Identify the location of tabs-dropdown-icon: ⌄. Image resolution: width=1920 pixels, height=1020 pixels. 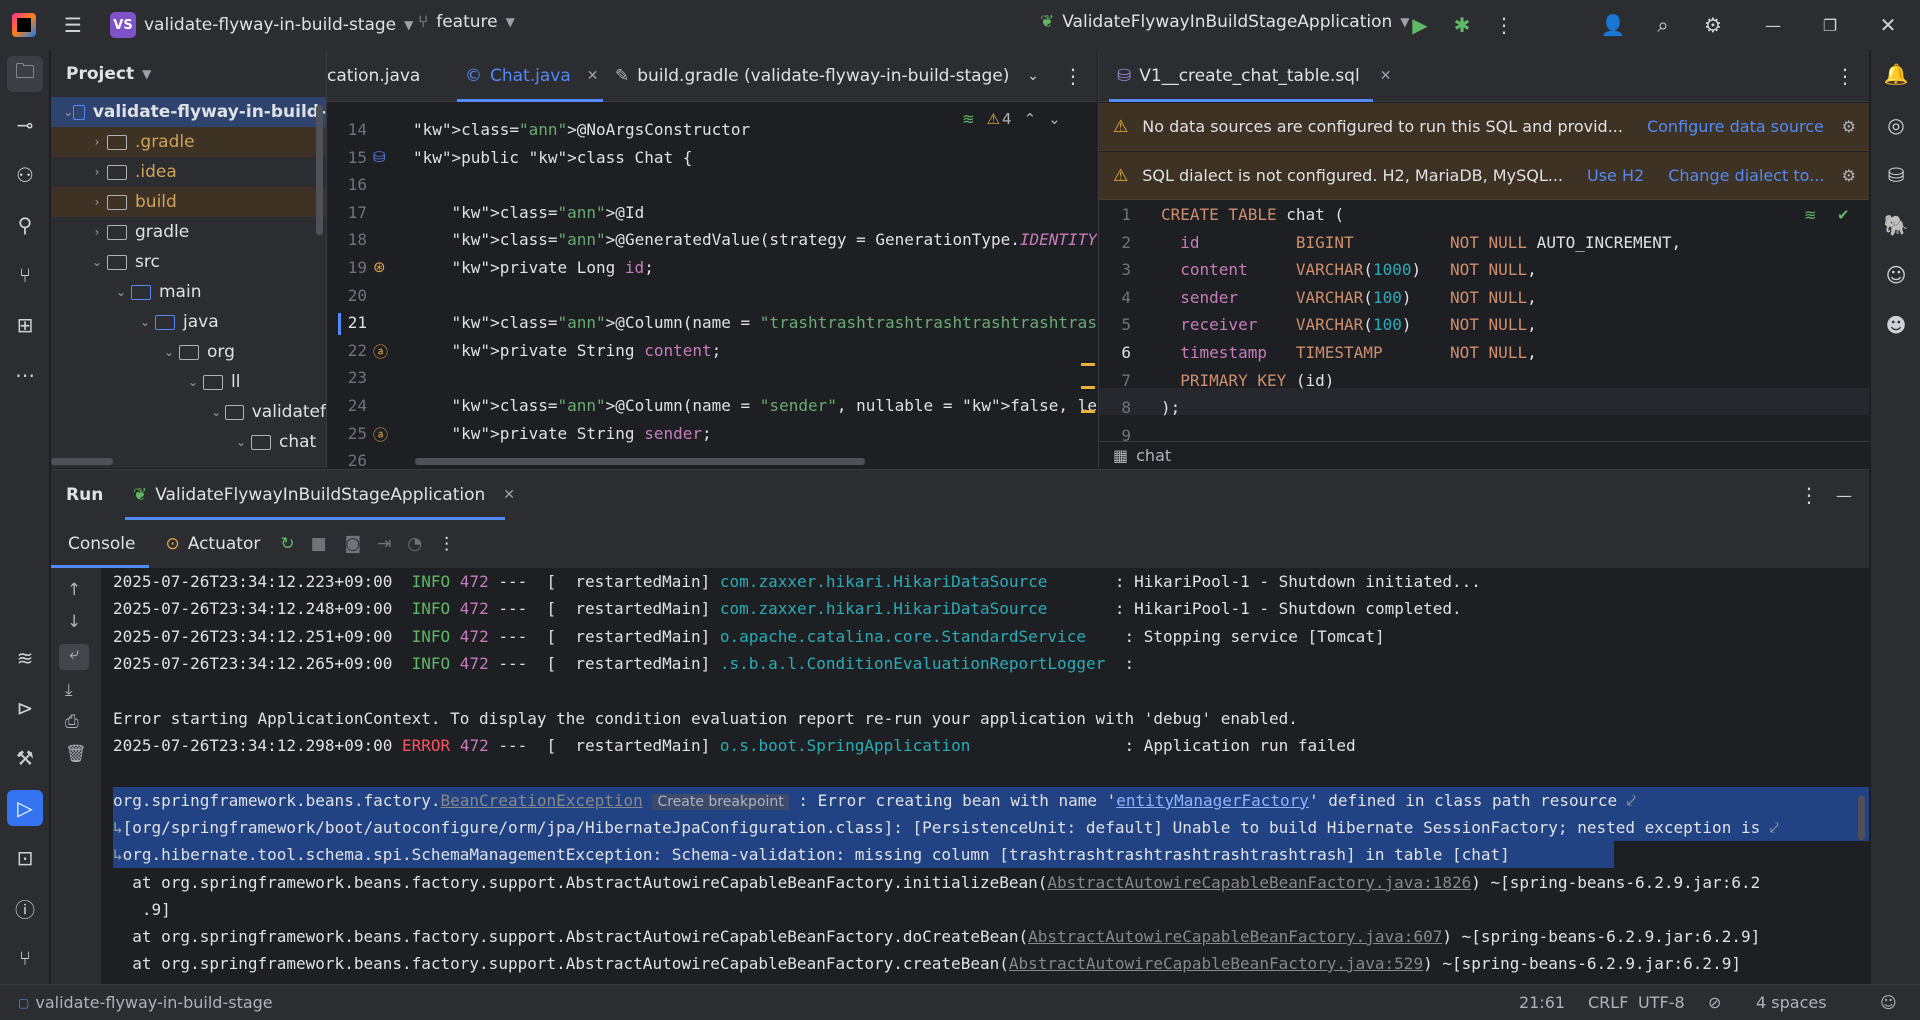
(1033, 76).